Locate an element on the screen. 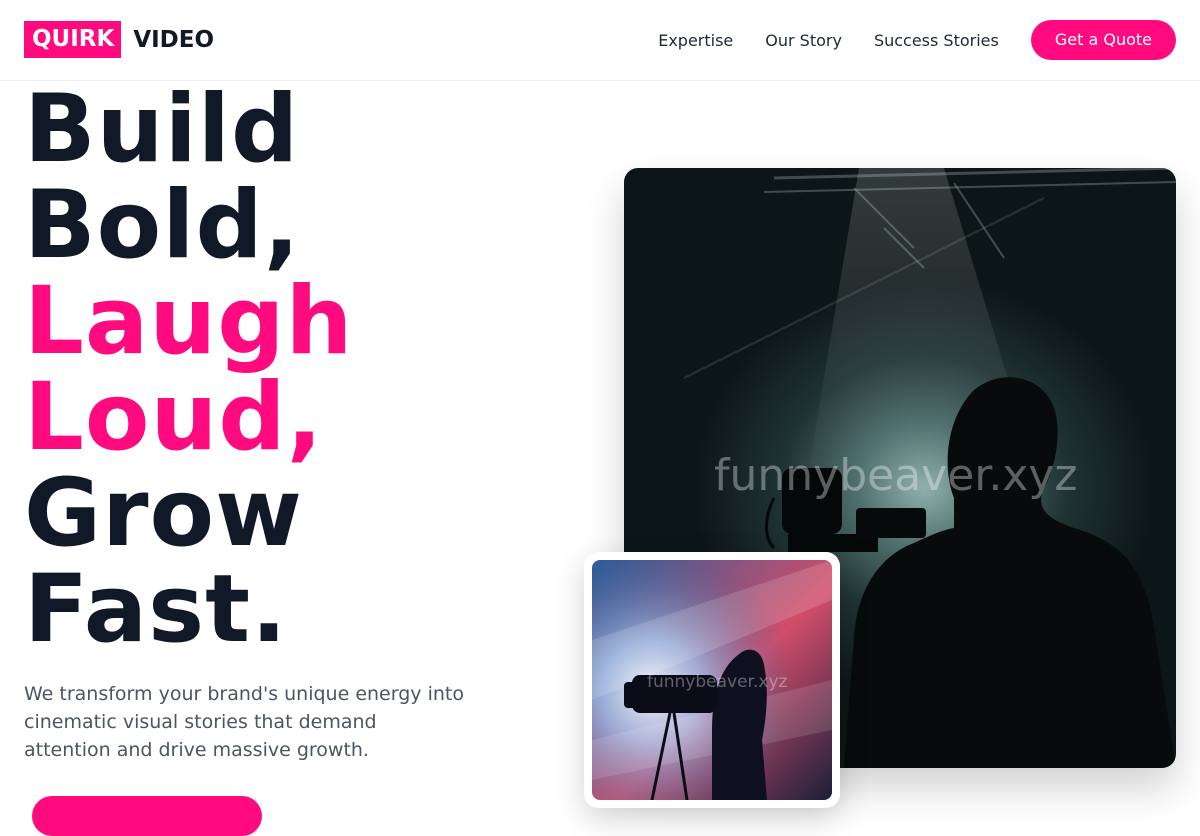 This screenshot has height=836, width=1200. nav-link-success-stories: Success Stories is located at coordinates (936, 40).